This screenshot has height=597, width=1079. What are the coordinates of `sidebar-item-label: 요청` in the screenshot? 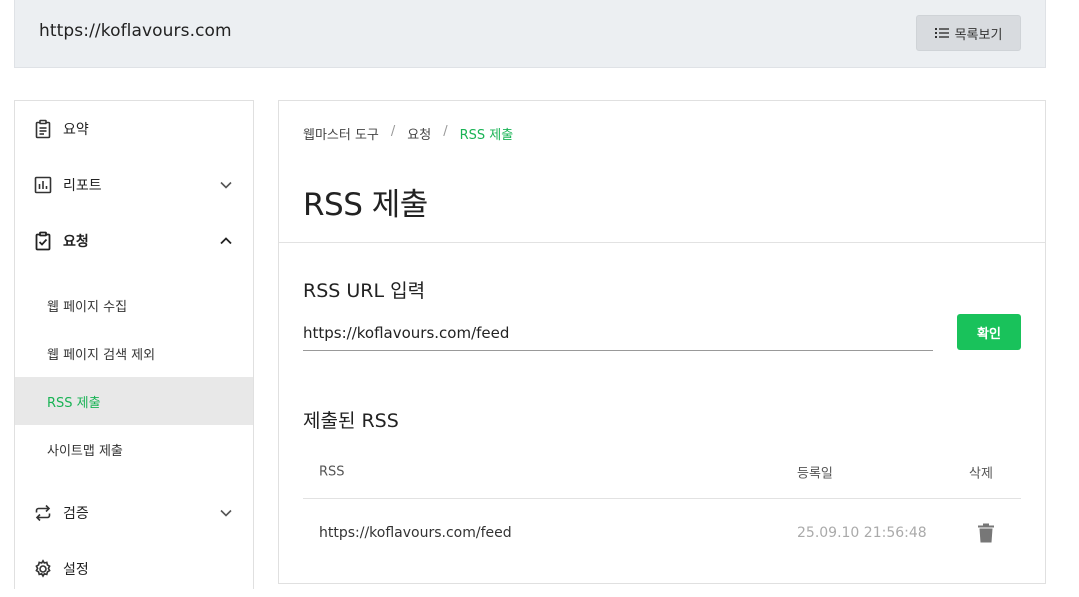 It's located at (76, 242).